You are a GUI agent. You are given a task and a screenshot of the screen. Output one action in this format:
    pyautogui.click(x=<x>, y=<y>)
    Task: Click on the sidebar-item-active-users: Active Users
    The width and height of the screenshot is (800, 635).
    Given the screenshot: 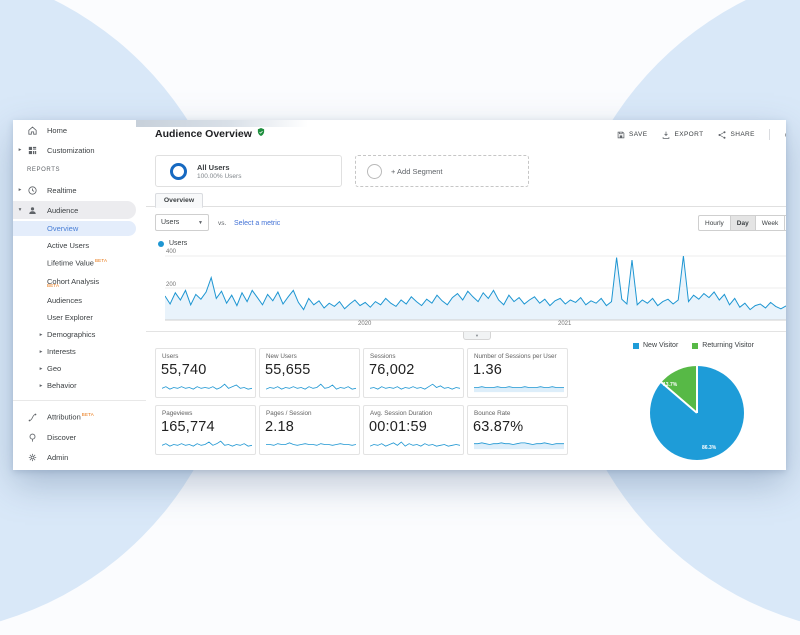 What is the action you would take?
    pyautogui.click(x=79, y=245)
    